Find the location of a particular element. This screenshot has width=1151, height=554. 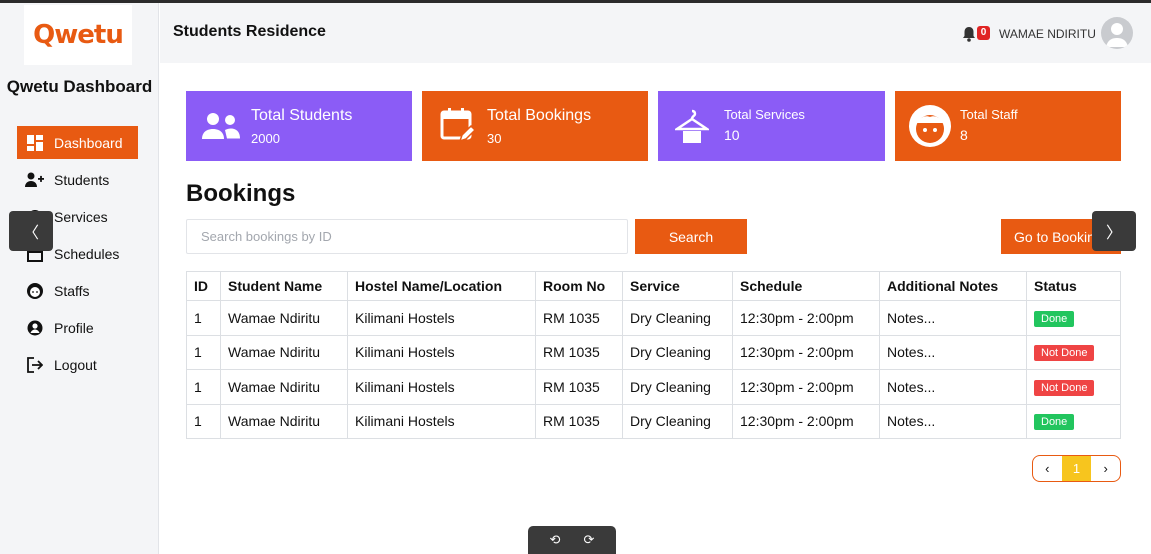

stat-card-value: 2000 is located at coordinates (265, 138).